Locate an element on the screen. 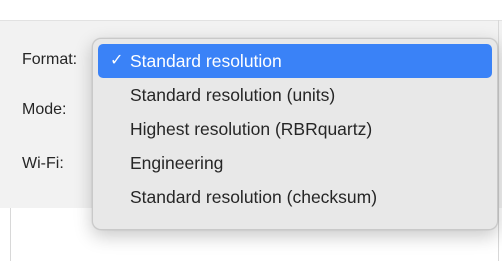  menu-item-label: Standard resolution (units) is located at coordinates (233, 95).